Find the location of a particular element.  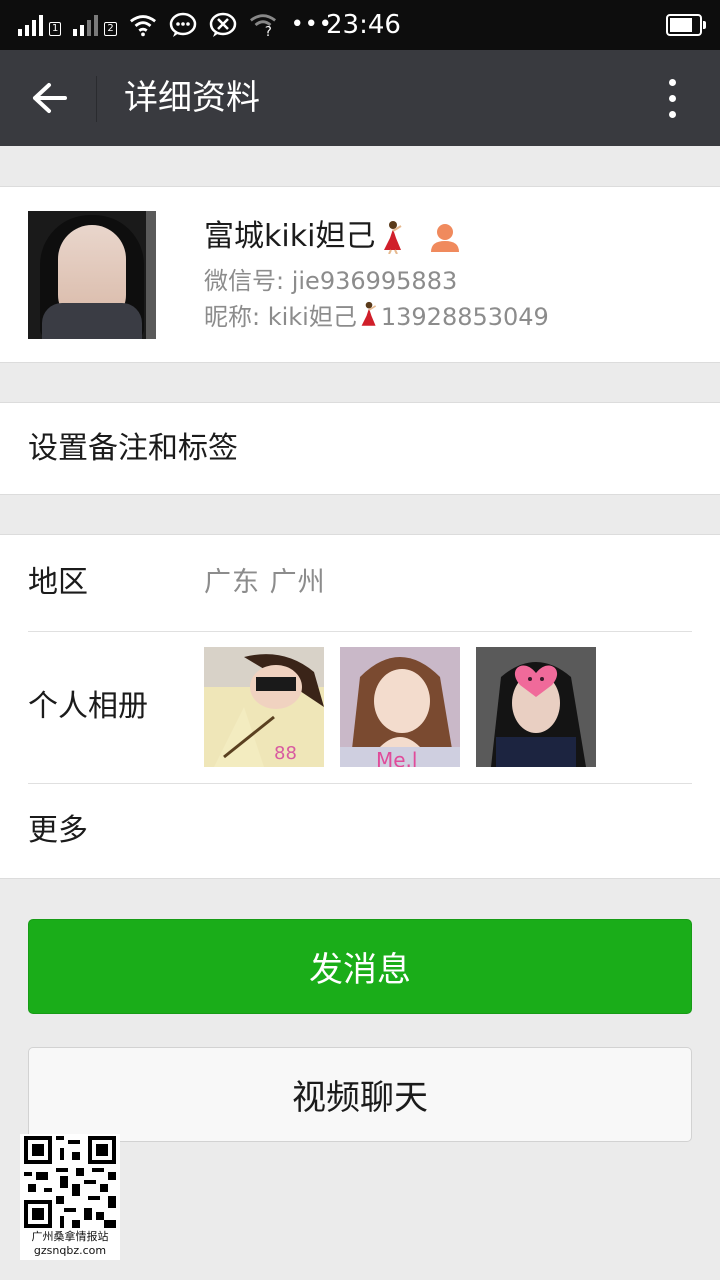

region-value: 广东 广州 is located at coordinates (265, 582).